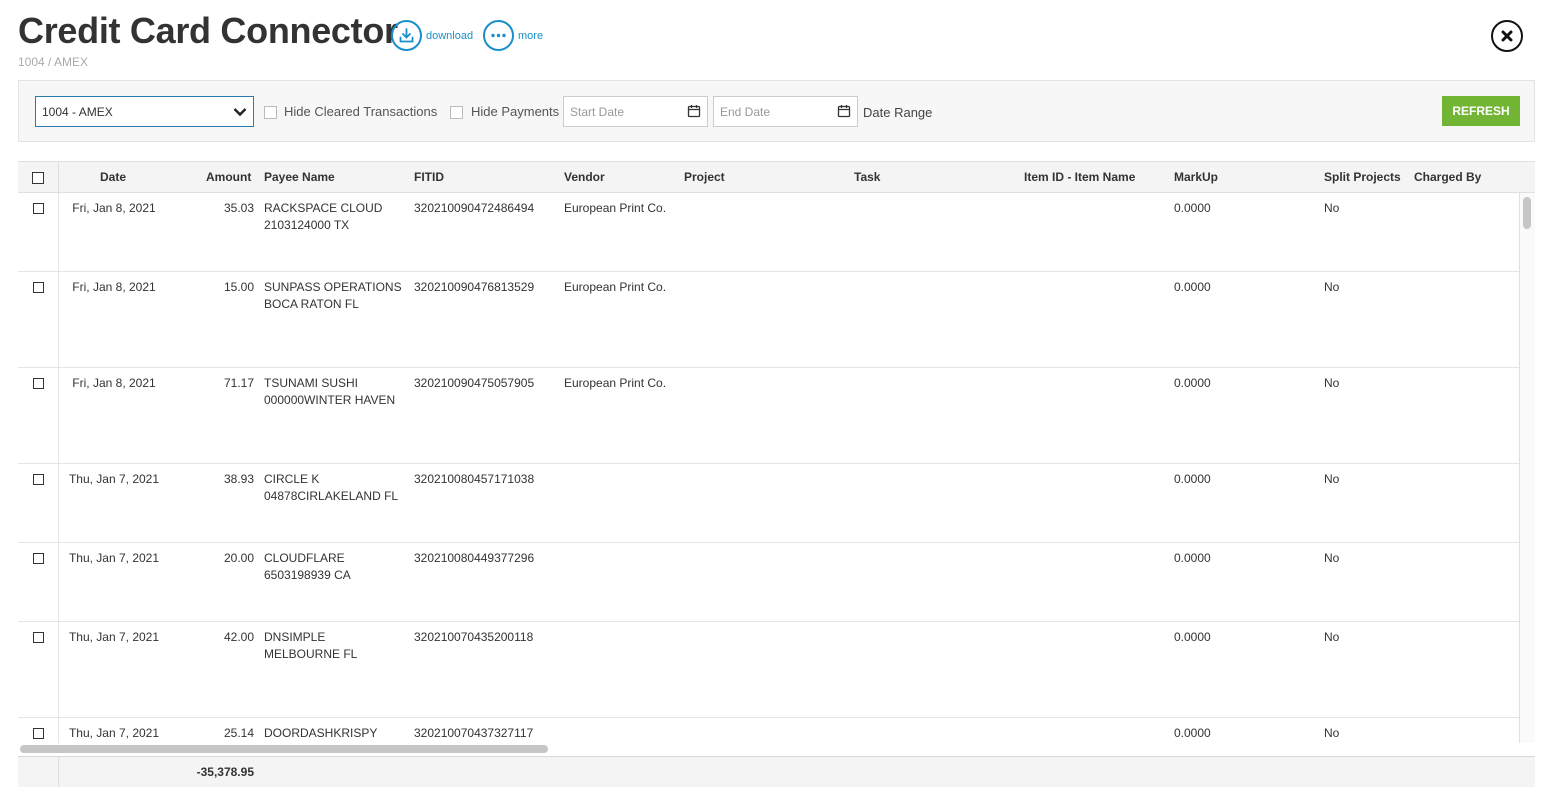 This screenshot has height=787, width=1557. Describe the element at coordinates (38, 178) in the screenshot. I see `select-all-checkbox` at that location.